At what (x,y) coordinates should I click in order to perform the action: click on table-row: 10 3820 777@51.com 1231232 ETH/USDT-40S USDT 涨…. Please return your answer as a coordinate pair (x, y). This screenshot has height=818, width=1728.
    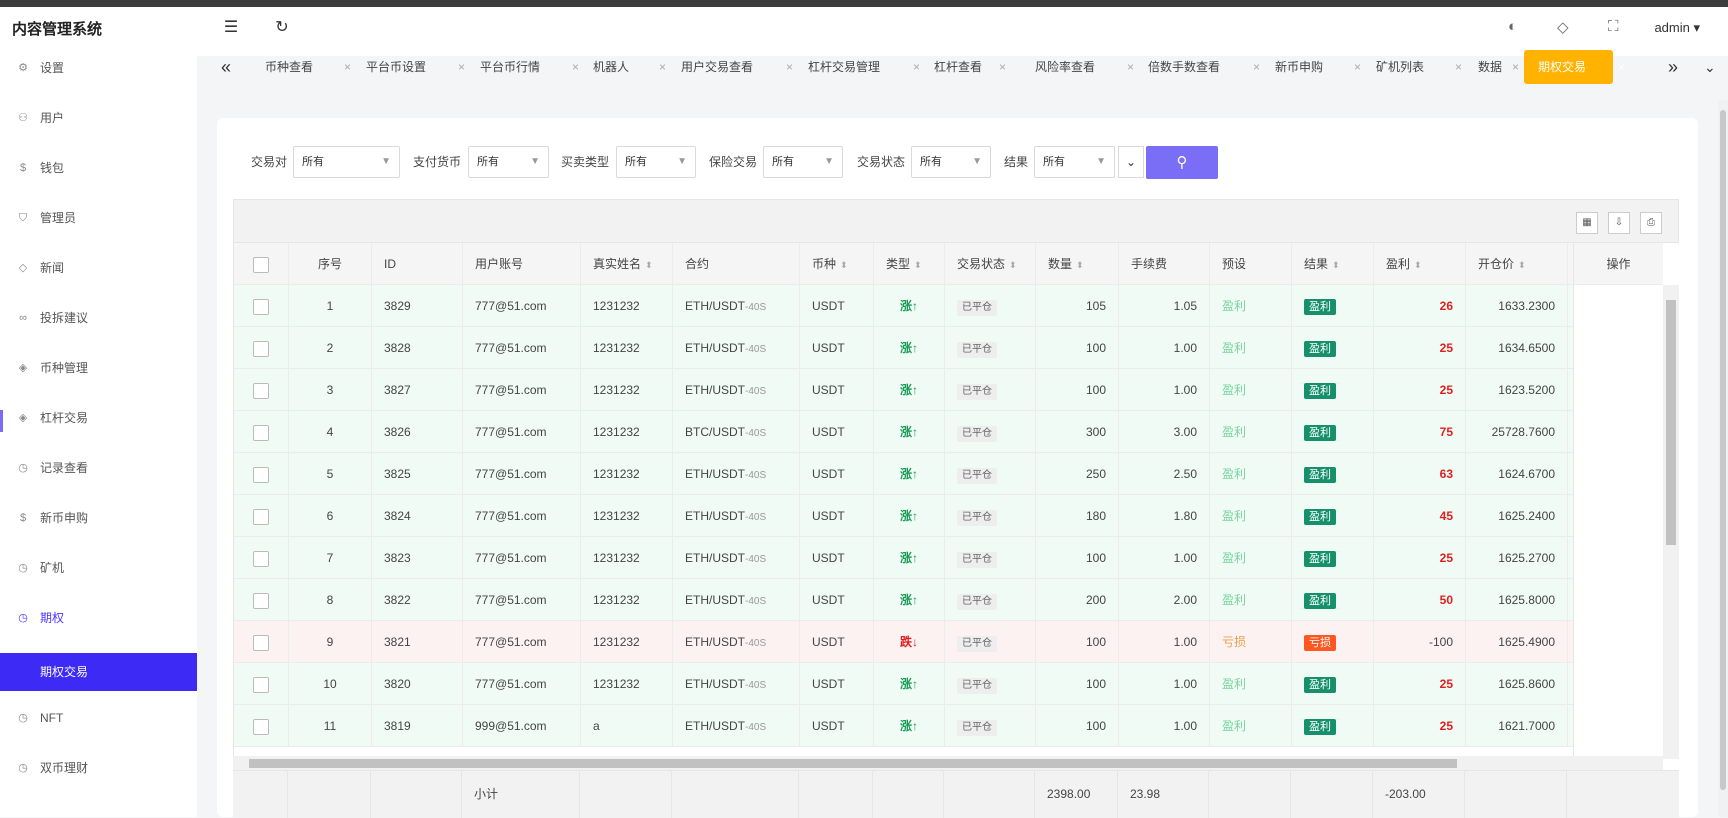
    Looking at the image, I should click on (948, 684).